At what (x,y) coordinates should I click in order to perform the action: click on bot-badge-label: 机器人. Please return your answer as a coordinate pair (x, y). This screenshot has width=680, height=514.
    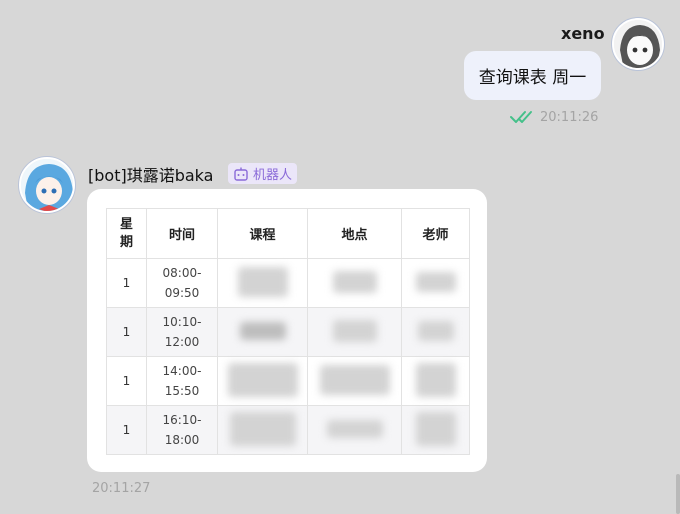
    Looking at the image, I should click on (273, 175).